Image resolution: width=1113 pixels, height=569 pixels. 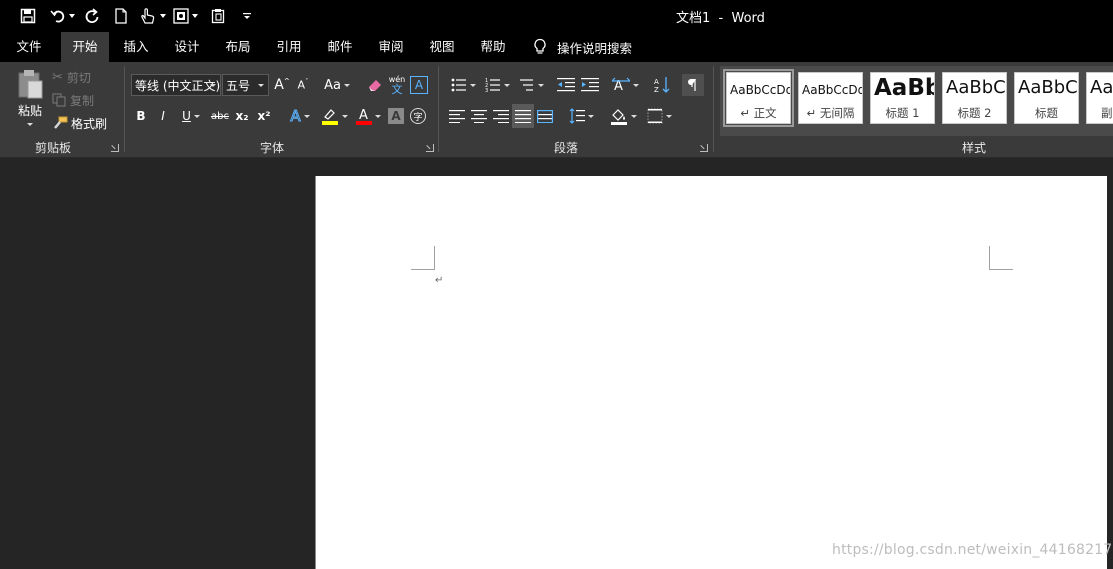 What do you see at coordinates (1046, 98) in the screenshot?
I see `style-title: AaBbC 标题` at bounding box center [1046, 98].